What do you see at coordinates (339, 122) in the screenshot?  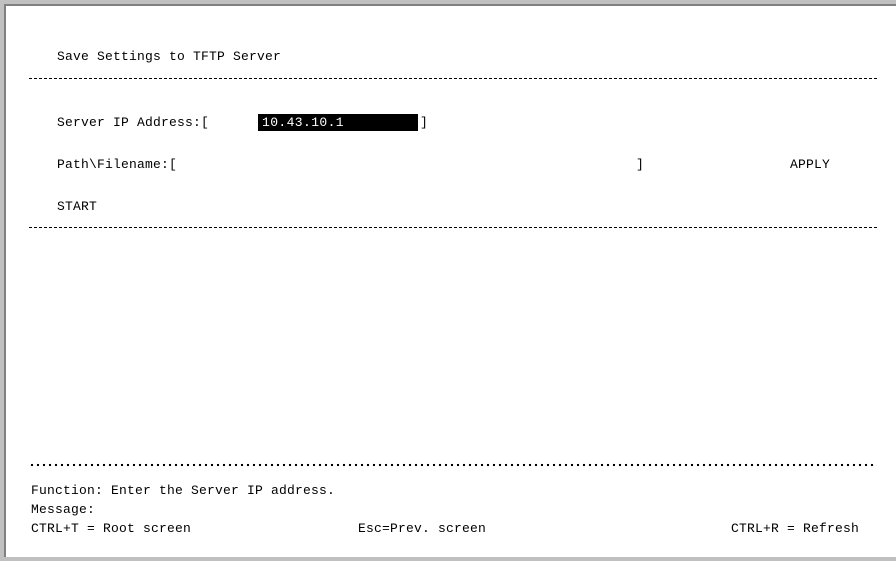 I see `server-ip-input: 10.43.10.1` at bounding box center [339, 122].